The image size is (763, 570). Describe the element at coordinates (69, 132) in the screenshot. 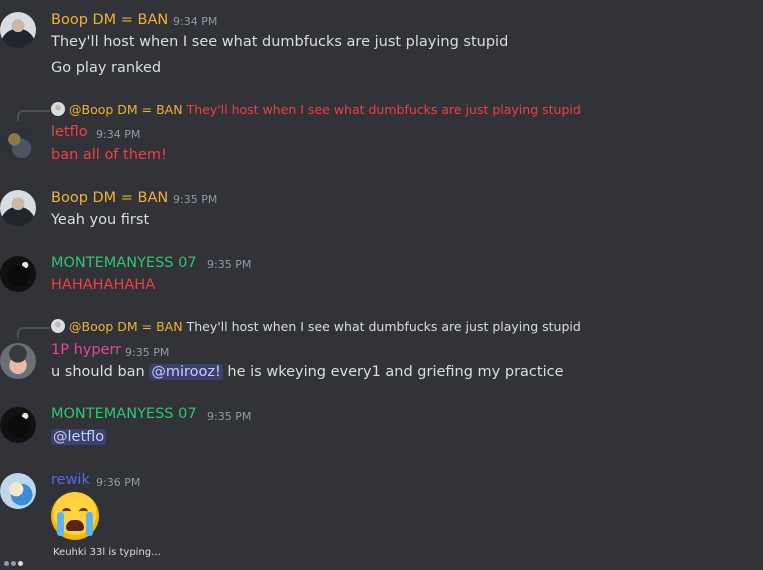

I see `author-name: letflo` at that location.